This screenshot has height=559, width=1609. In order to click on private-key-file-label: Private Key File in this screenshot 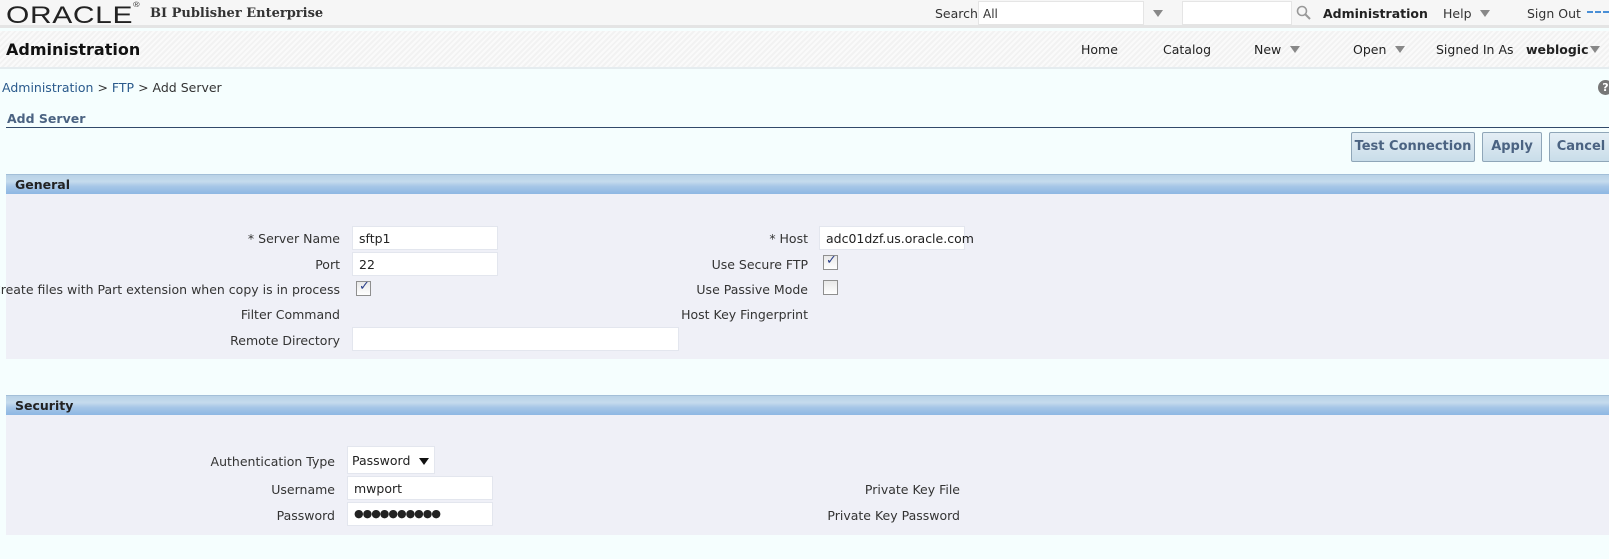, I will do `click(912, 489)`.